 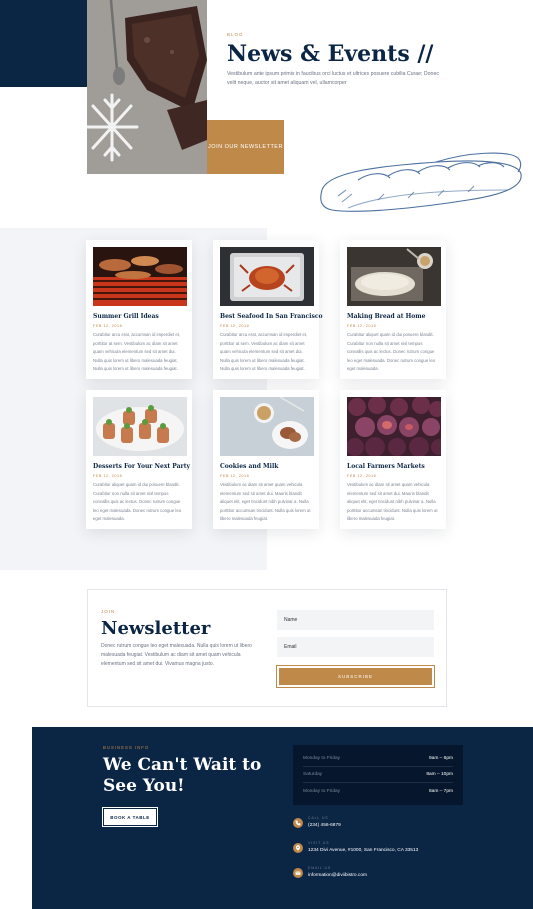 What do you see at coordinates (147, 87) in the screenshot?
I see `hero-image` at bounding box center [147, 87].